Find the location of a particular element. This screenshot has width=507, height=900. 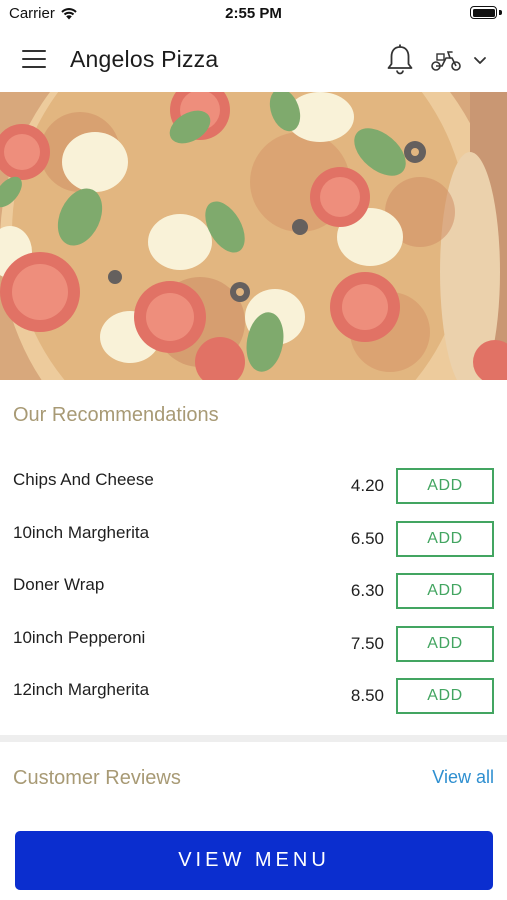

view-menu-button: VIEW MENU is located at coordinates (254, 860).